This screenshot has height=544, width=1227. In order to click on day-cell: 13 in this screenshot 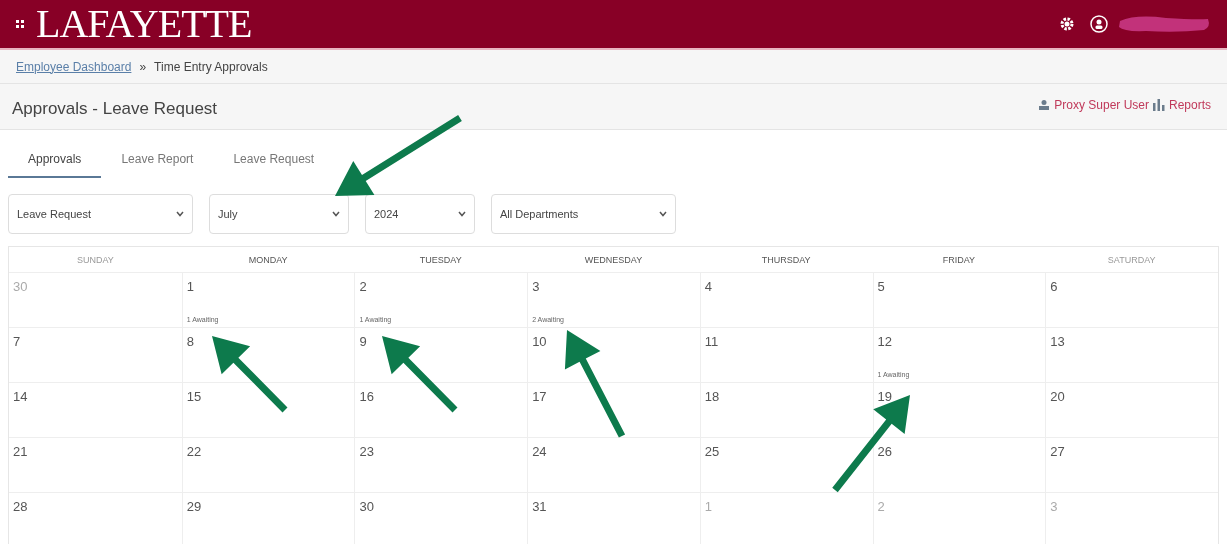, I will do `click(1131, 355)`.